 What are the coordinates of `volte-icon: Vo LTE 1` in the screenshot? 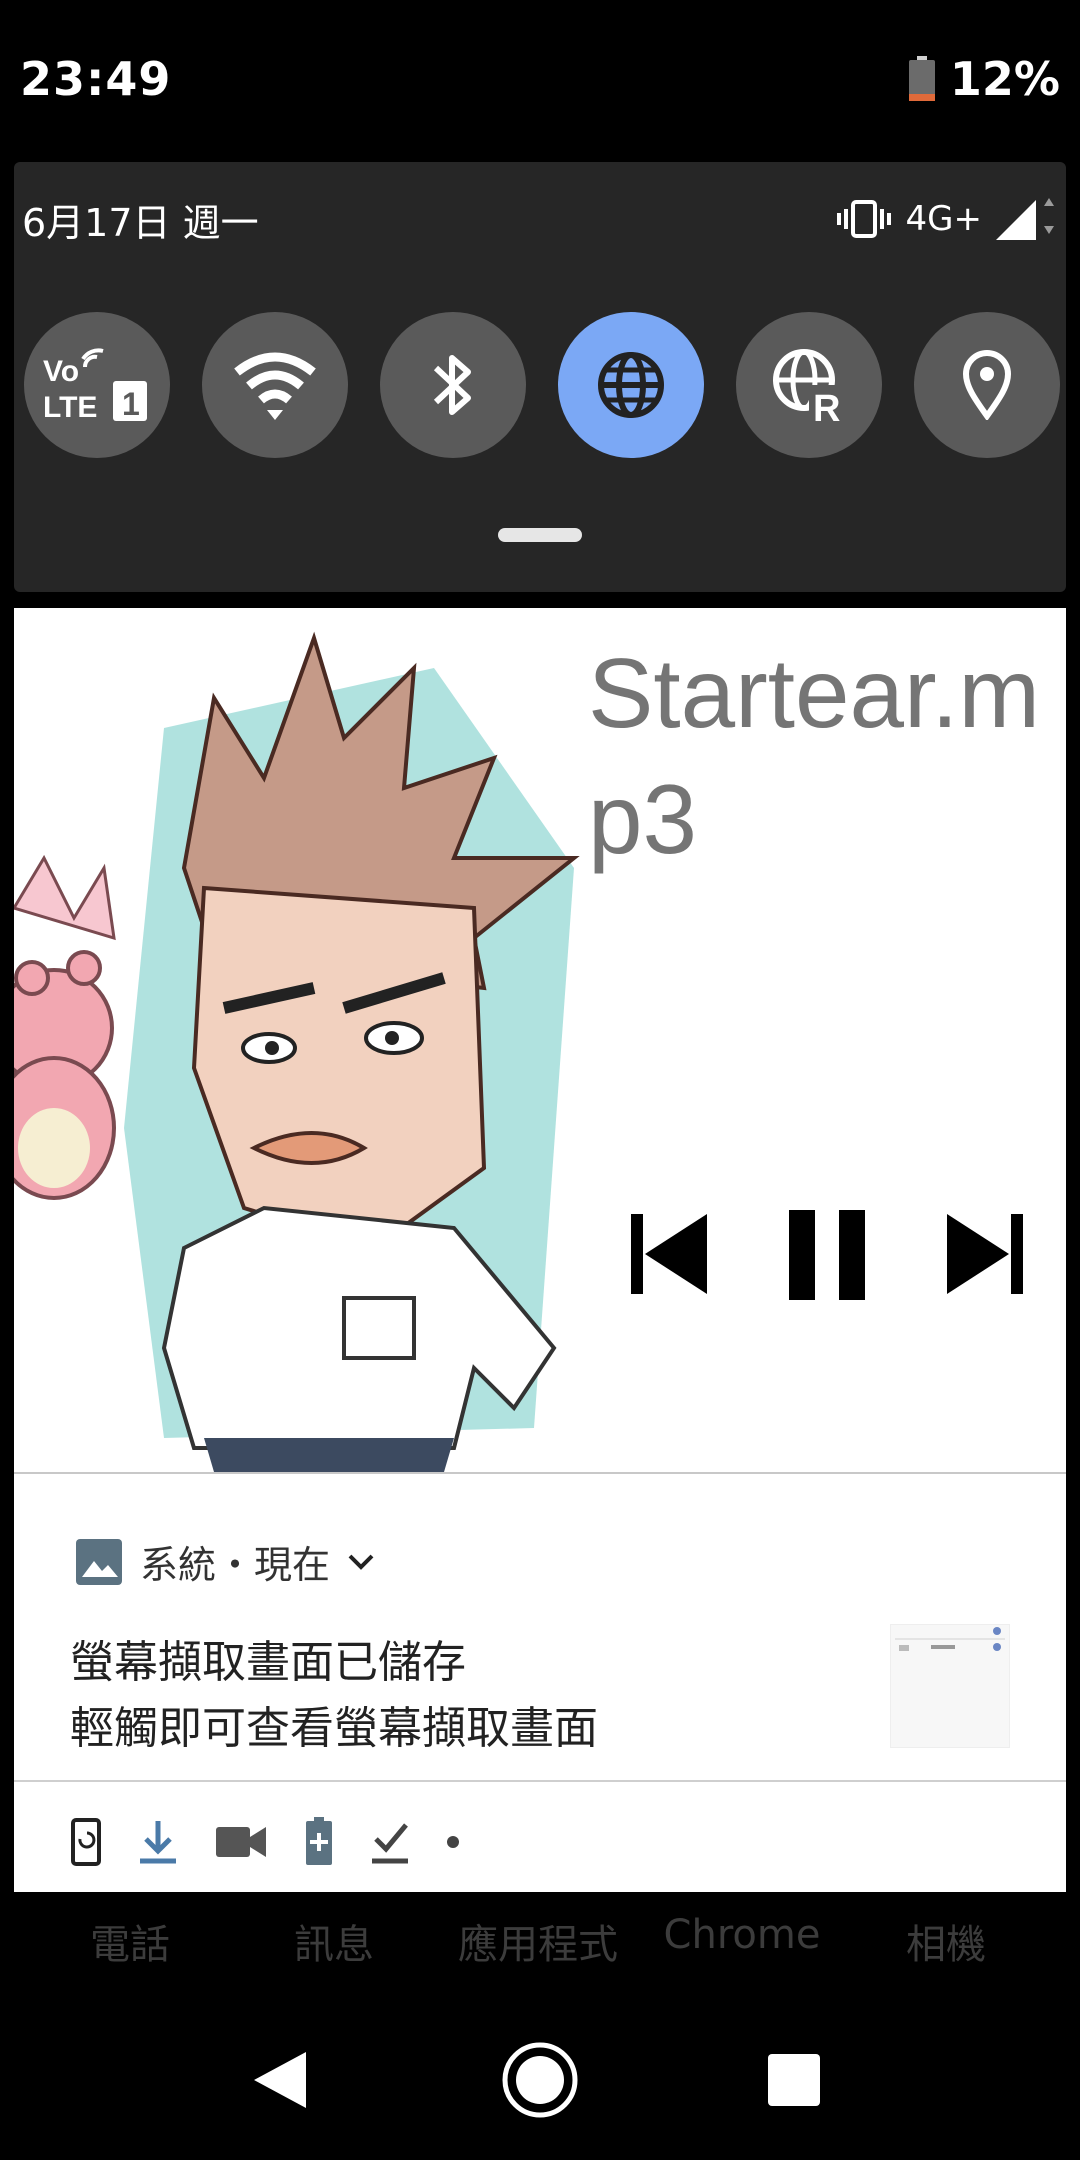 It's located at (95, 386).